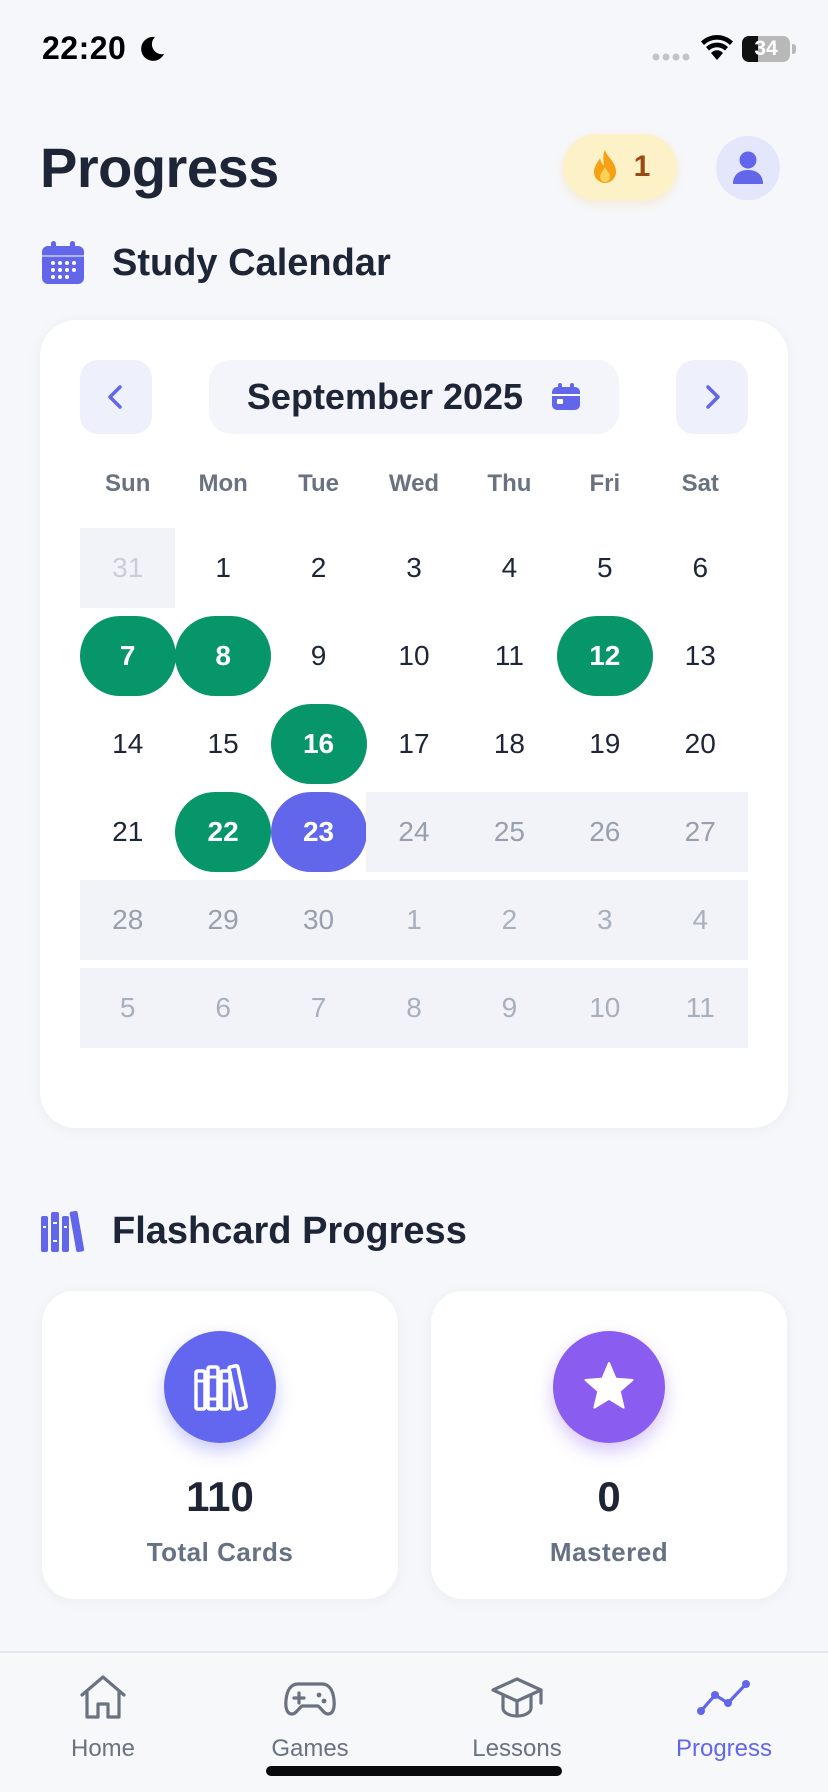 The image size is (828, 1792). I want to click on day-number: 20, so click(700, 743).